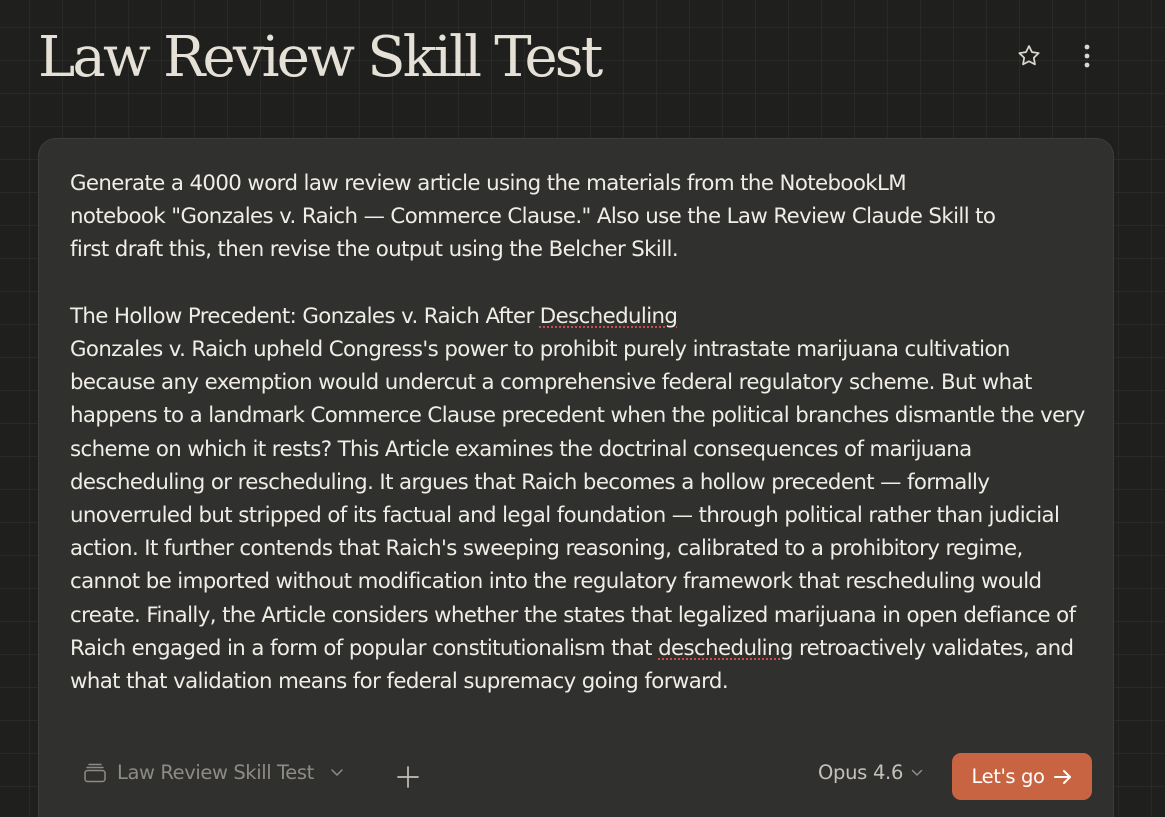 This screenshot has height=817, width=1165. I want to click on submit-label: Let's go, so click(1008, 776).